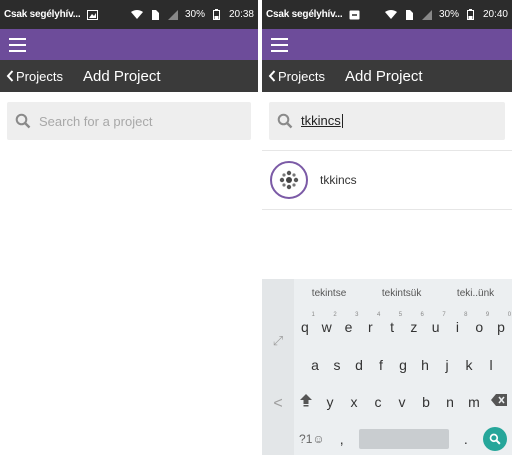 Image resolution: width=512 pixels, height=455 pixels. Describe the element at coordinates (329, 293) in the screenshot. I see `suggestion: tekintse` at that location.